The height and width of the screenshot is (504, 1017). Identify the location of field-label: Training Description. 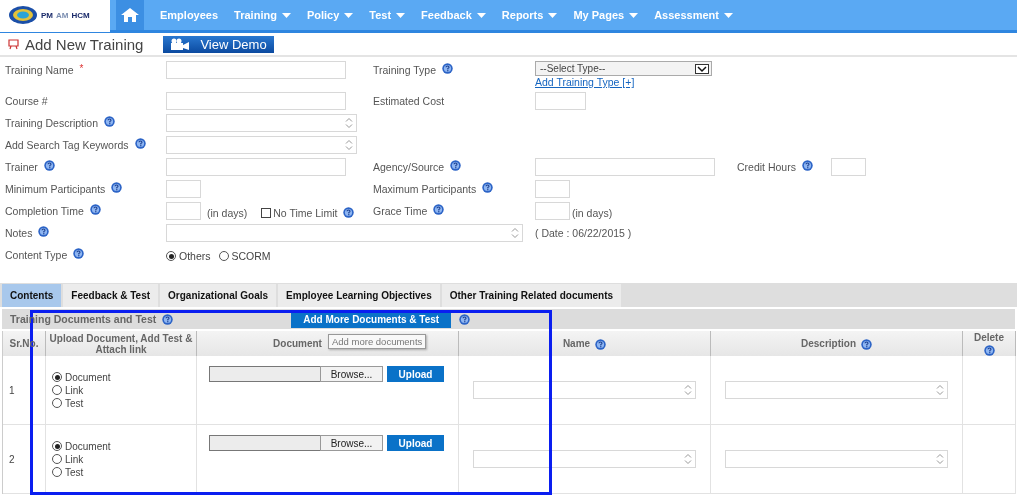
(51, 122).